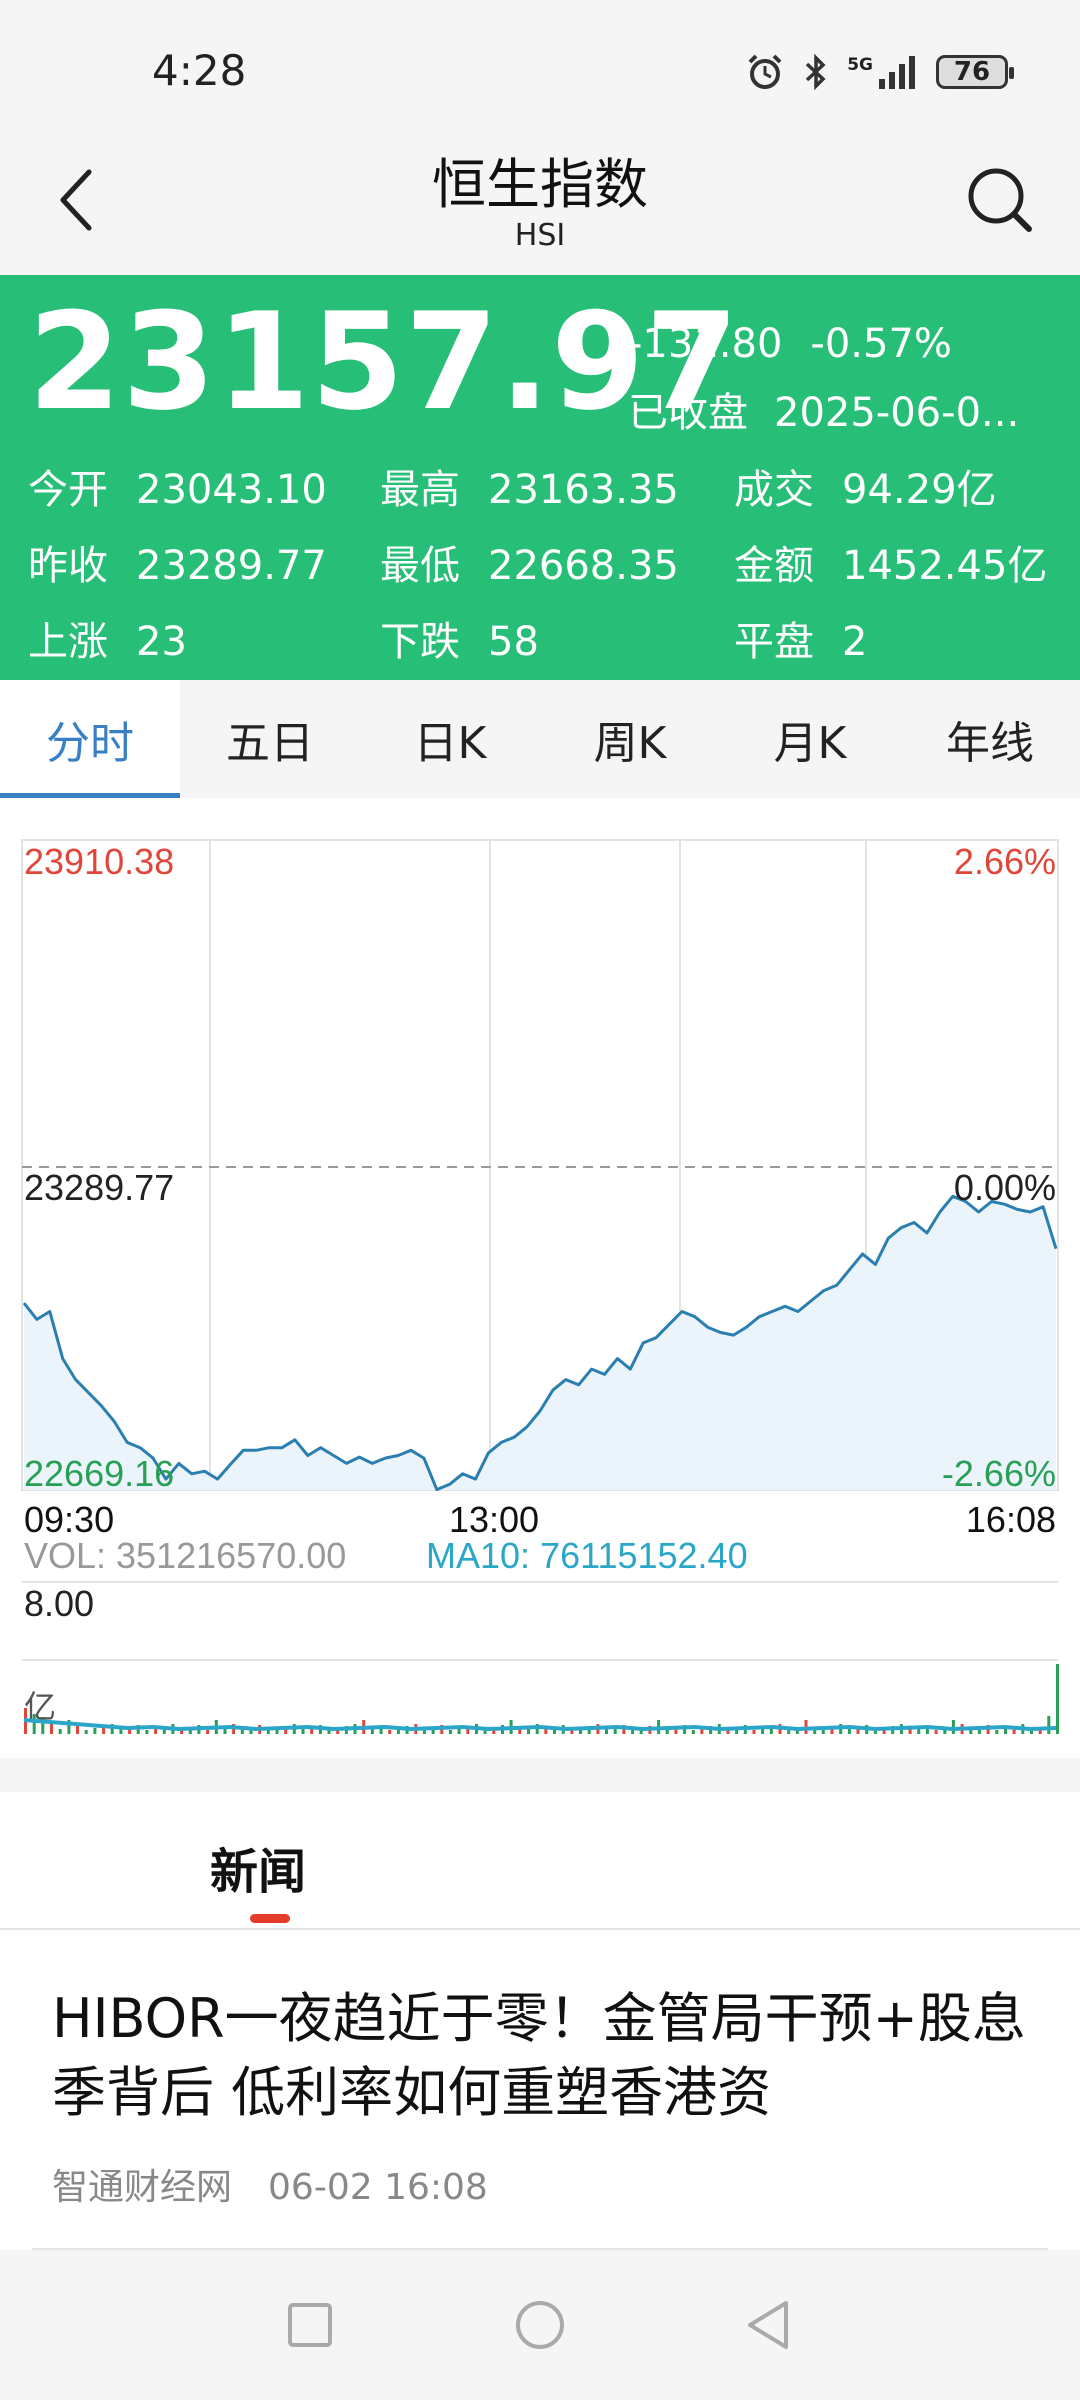  Describe the element at coordinates (790, 344) in the screenshot. I see `price-change: -131.80 -0.57%` at that location.